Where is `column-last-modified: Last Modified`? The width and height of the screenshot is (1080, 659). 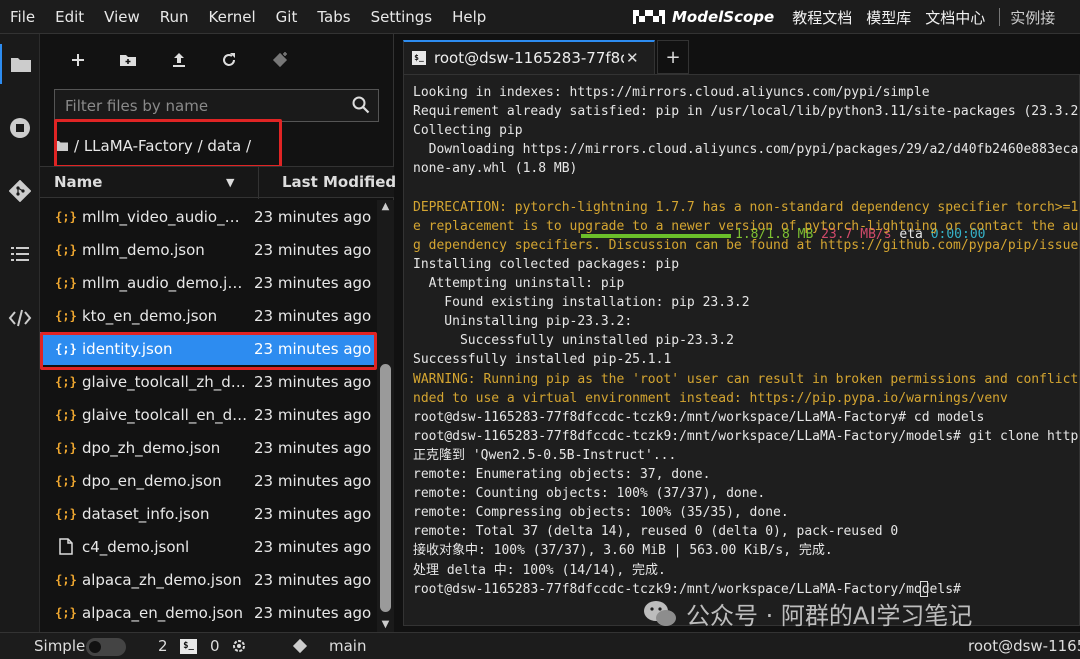 column-last-modified: Last Modified is located at coordinates (339, 182).